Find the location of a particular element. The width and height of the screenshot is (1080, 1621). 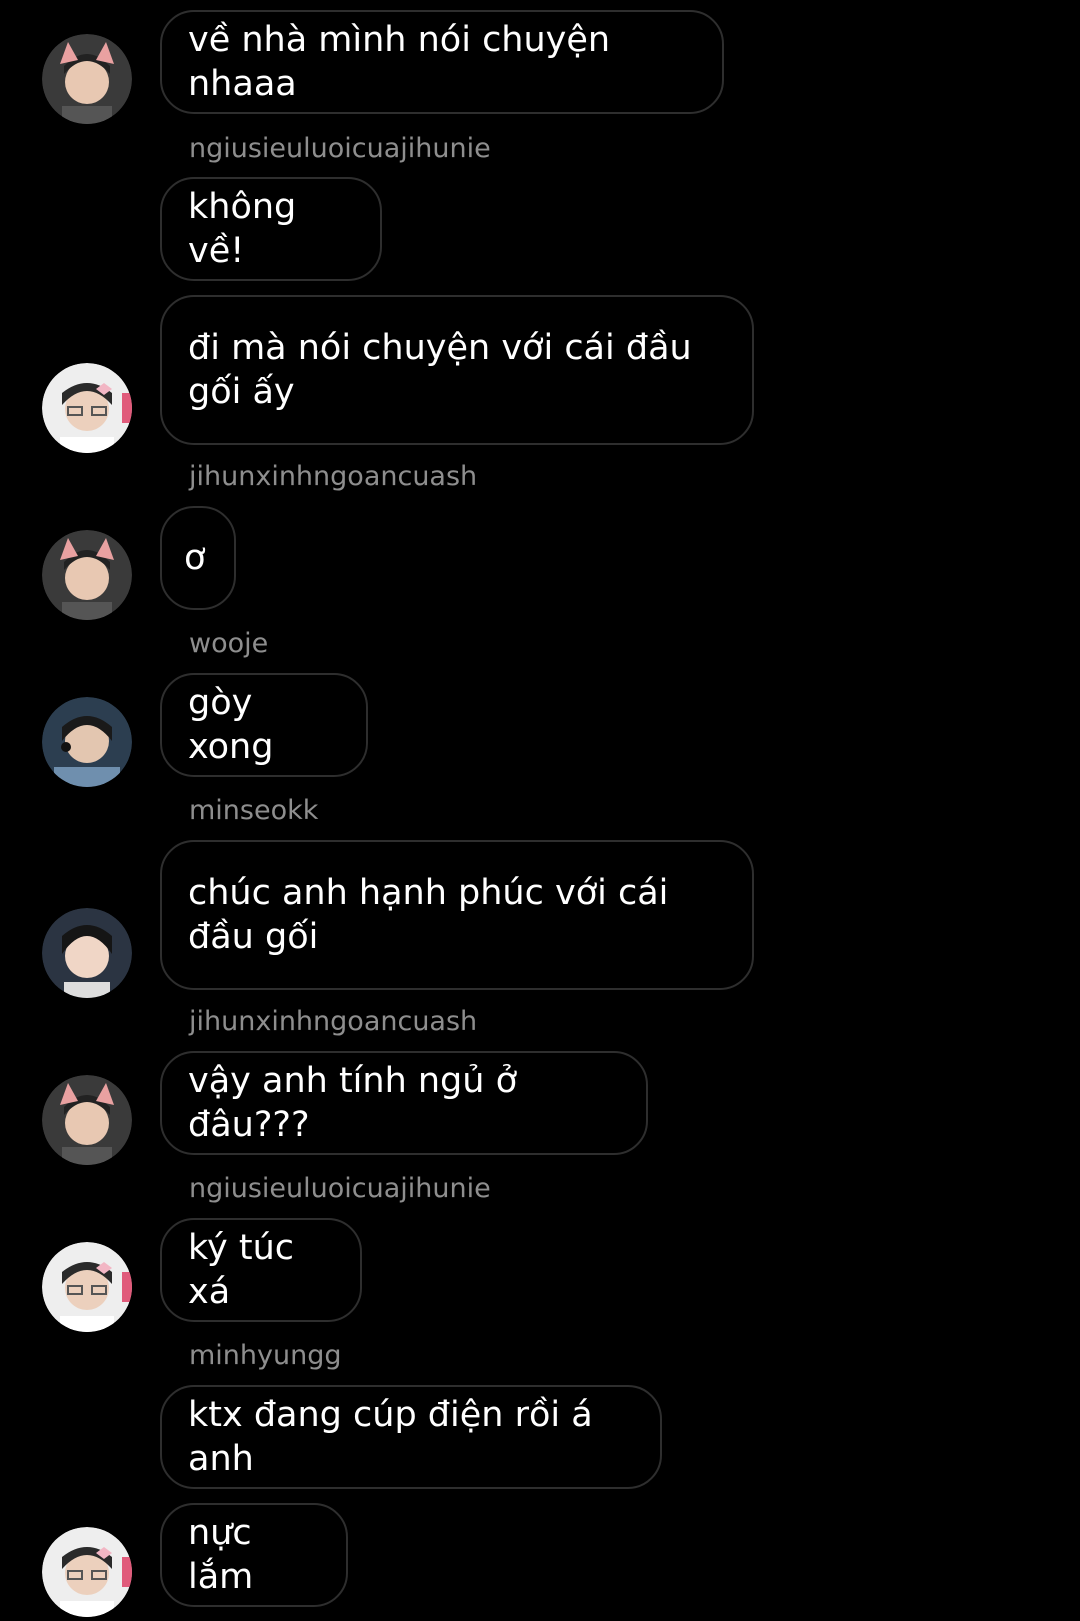

avatar-headset is located at coordinates (87, 742).